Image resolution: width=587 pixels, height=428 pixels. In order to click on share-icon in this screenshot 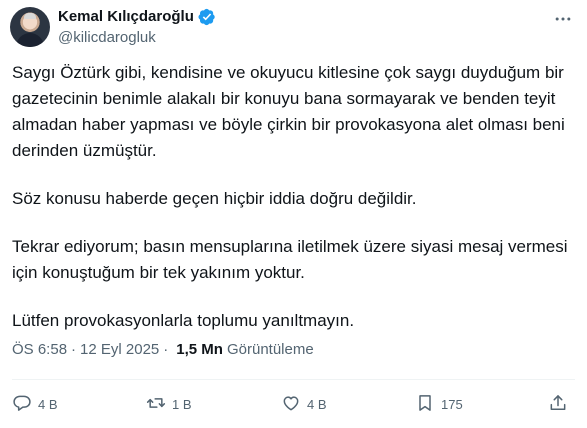, I will do `click(558, 404)`.